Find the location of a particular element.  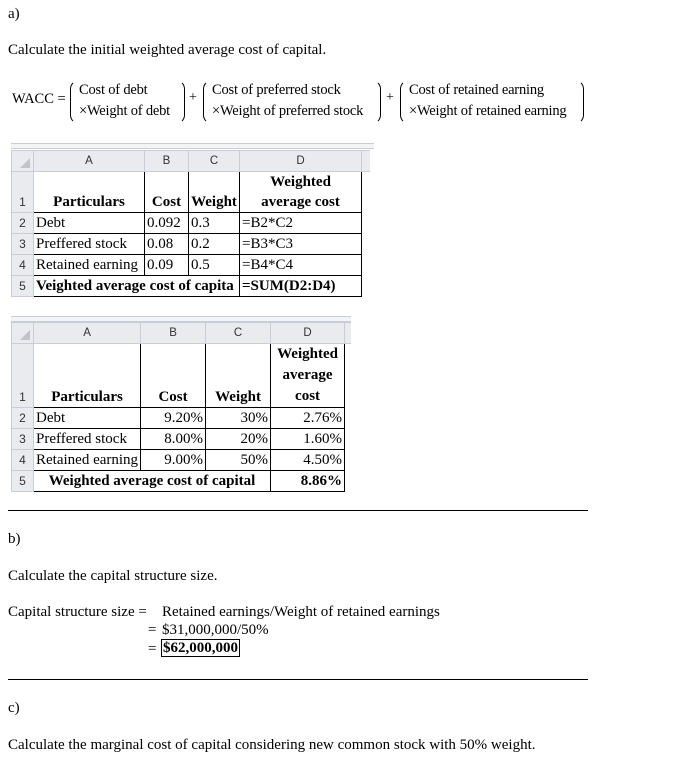

cell-cost: 9.20% is located at coordinates (173, 418).